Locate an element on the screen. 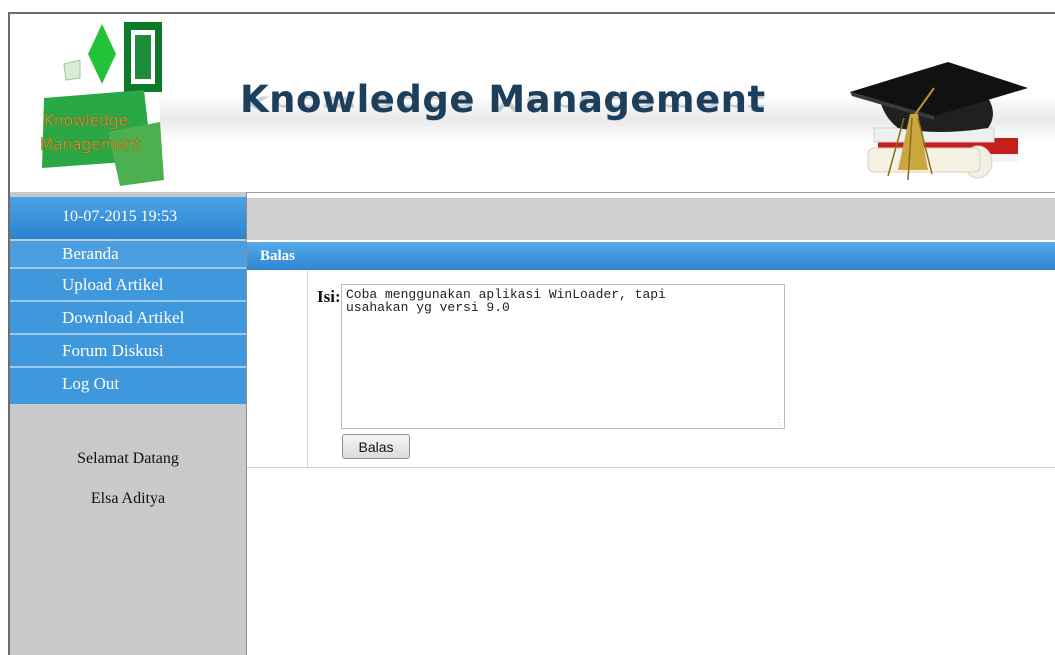 This screenshot has width=1055, height=655. textarea-resize-grip: ⋮ is located at coordinates (779, 423).